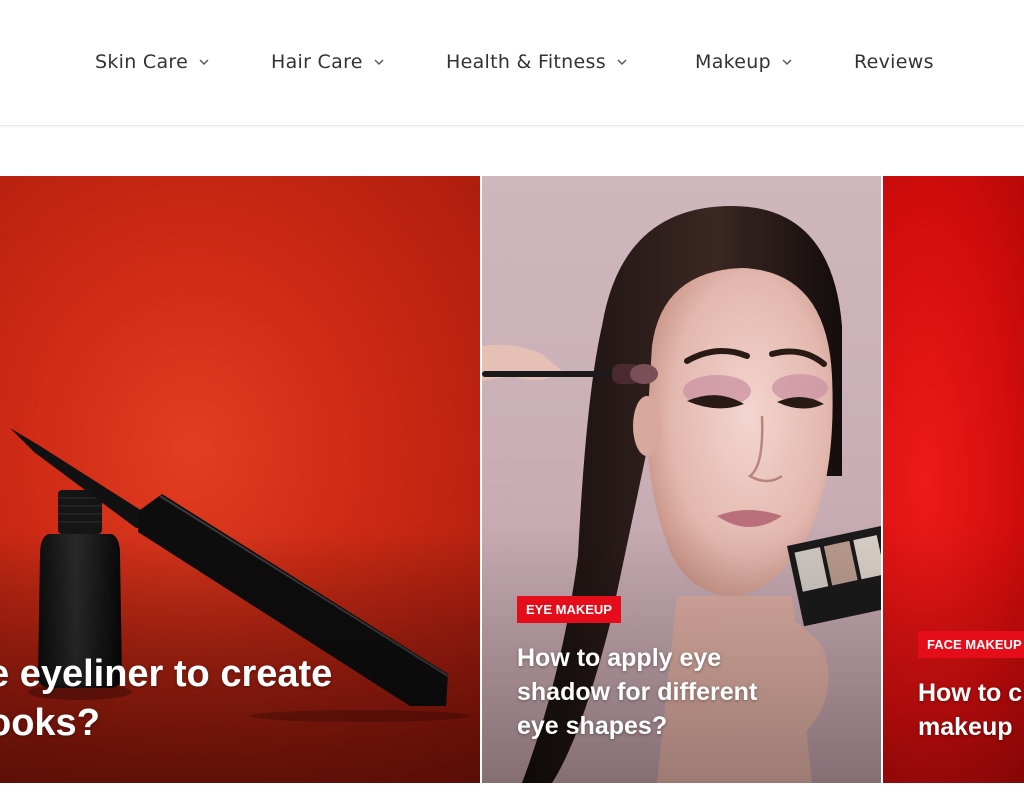 This screenshot has height=800, width=1024. I want to click on featured-post-card: Face Makeup How to c makeup, so click(953, 479).